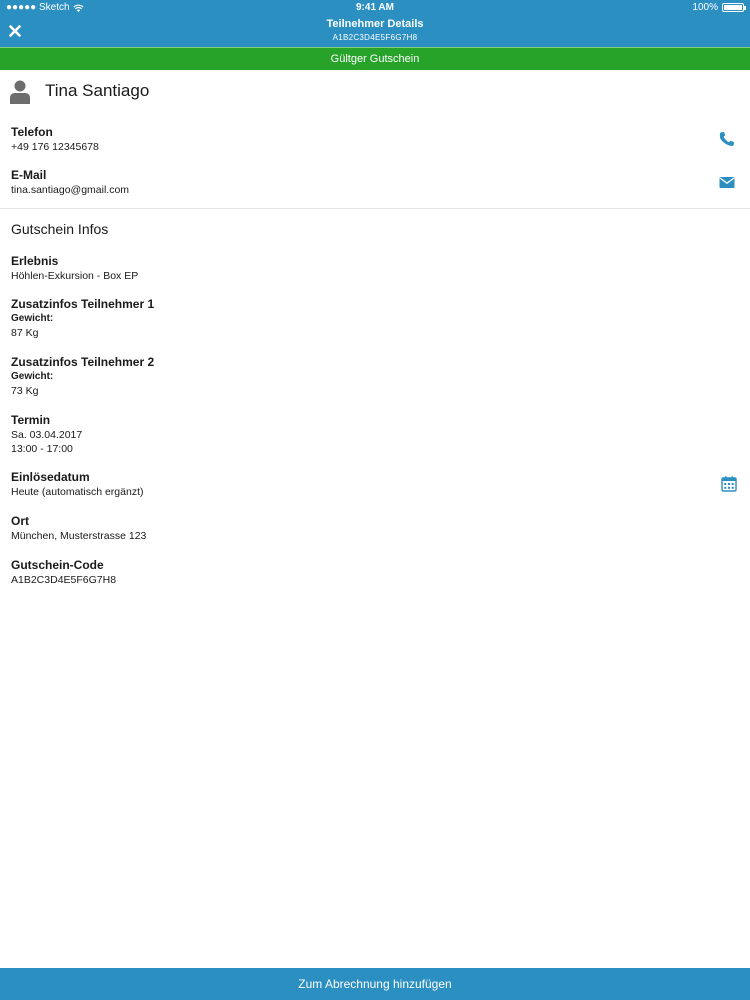 This screenshot has height=1000, width=750. What do you see at coordinates (70, 182) in the screenshot?
I see `email-field: E-Mail tina.santiago@gmail.com` at bounding box center [70, 182].